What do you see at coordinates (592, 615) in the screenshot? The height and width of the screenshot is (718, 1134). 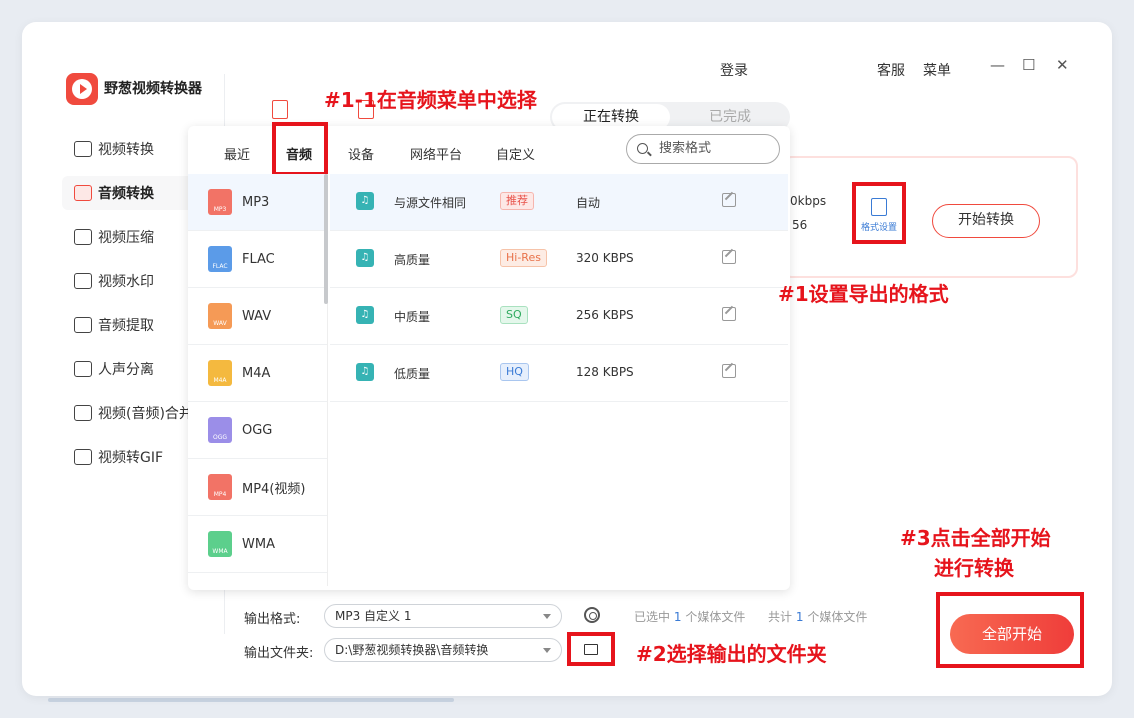 I see `gear-icon` at bounding box center [592, 615].